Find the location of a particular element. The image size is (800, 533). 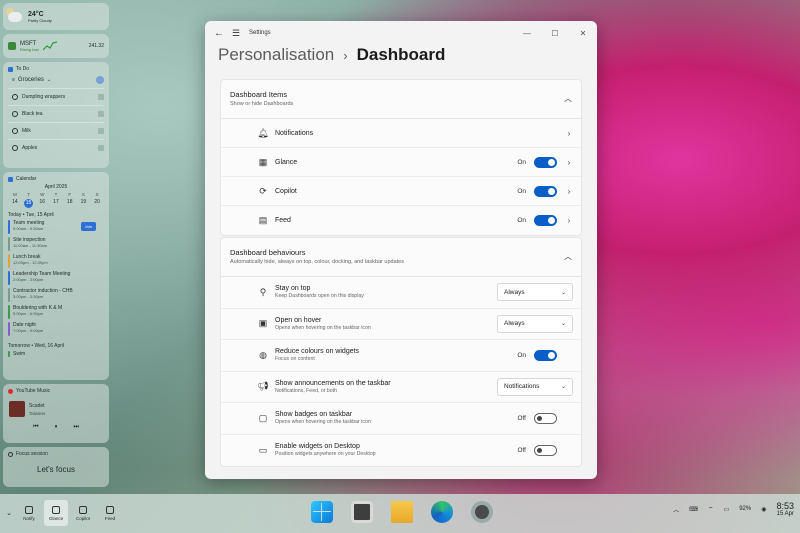

calendar-day: 14 is located at coordinates (15, 203).